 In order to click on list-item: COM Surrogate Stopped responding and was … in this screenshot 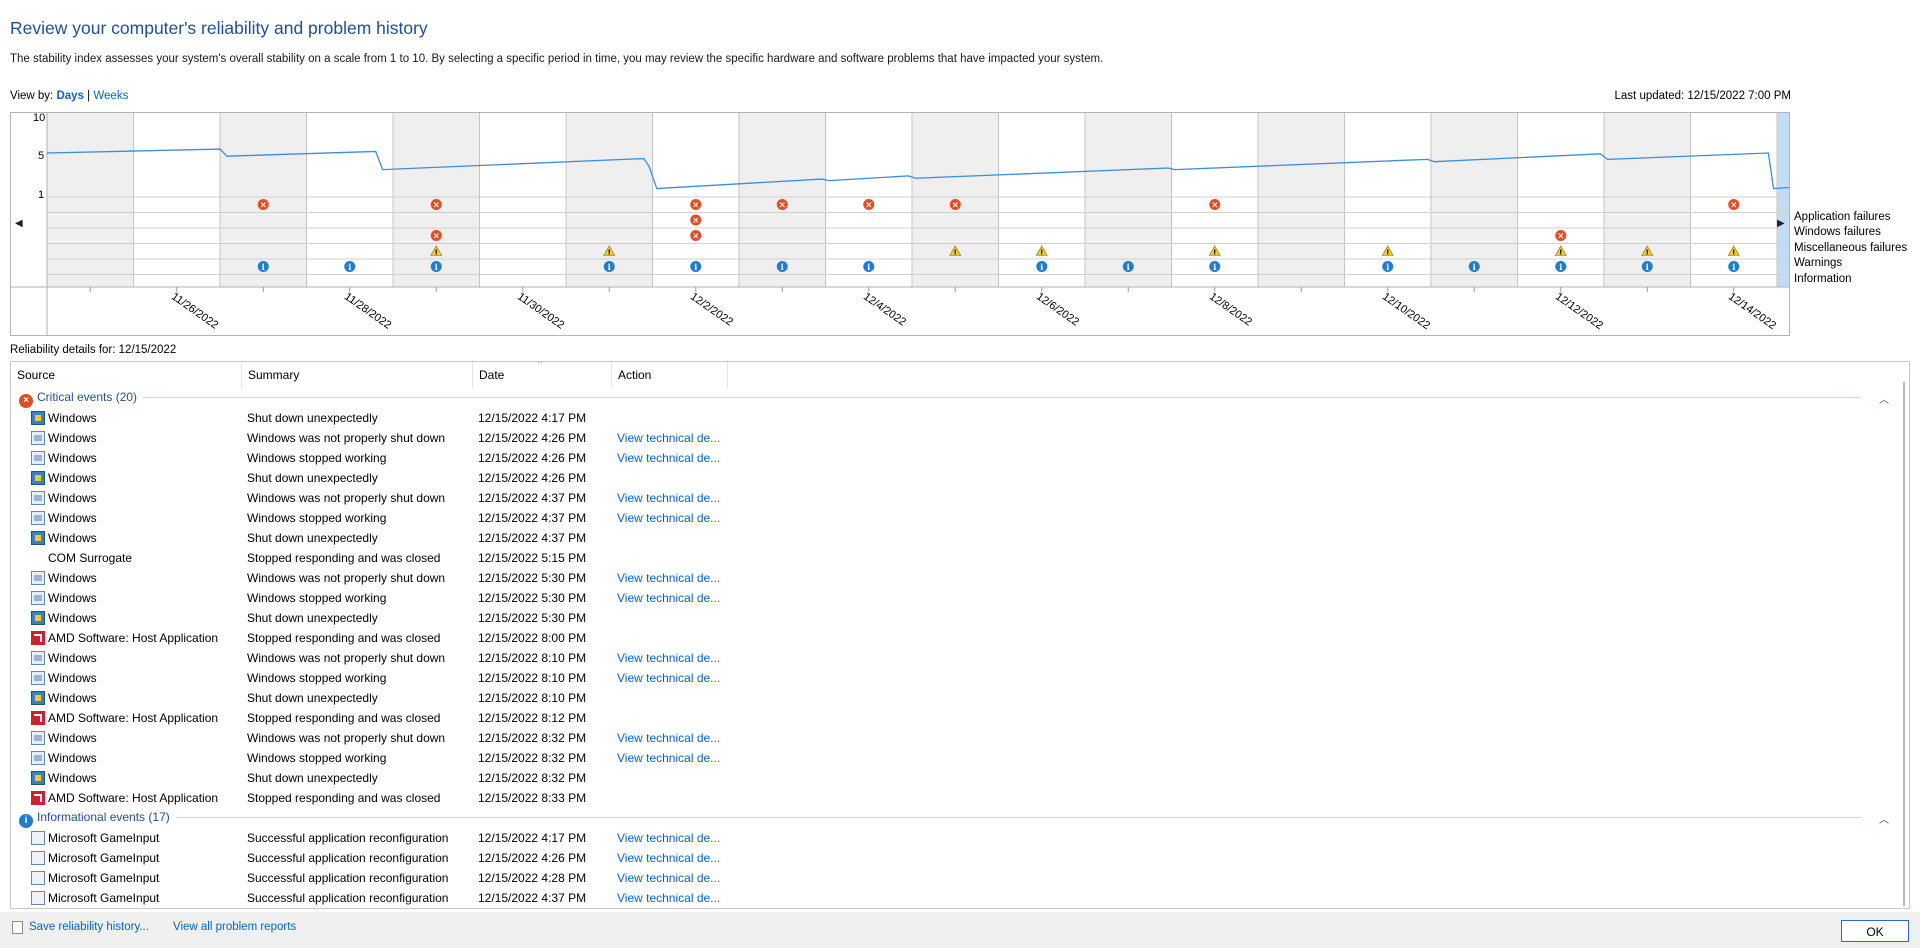, I will do `click(951, 558)`.